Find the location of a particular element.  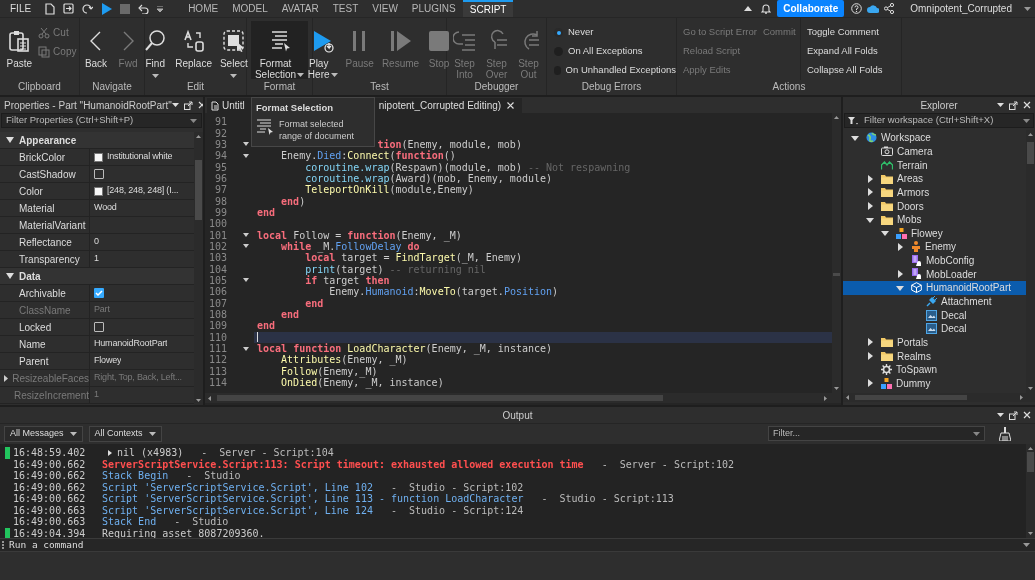

property-name: Color is located at coordinates (31, 191).